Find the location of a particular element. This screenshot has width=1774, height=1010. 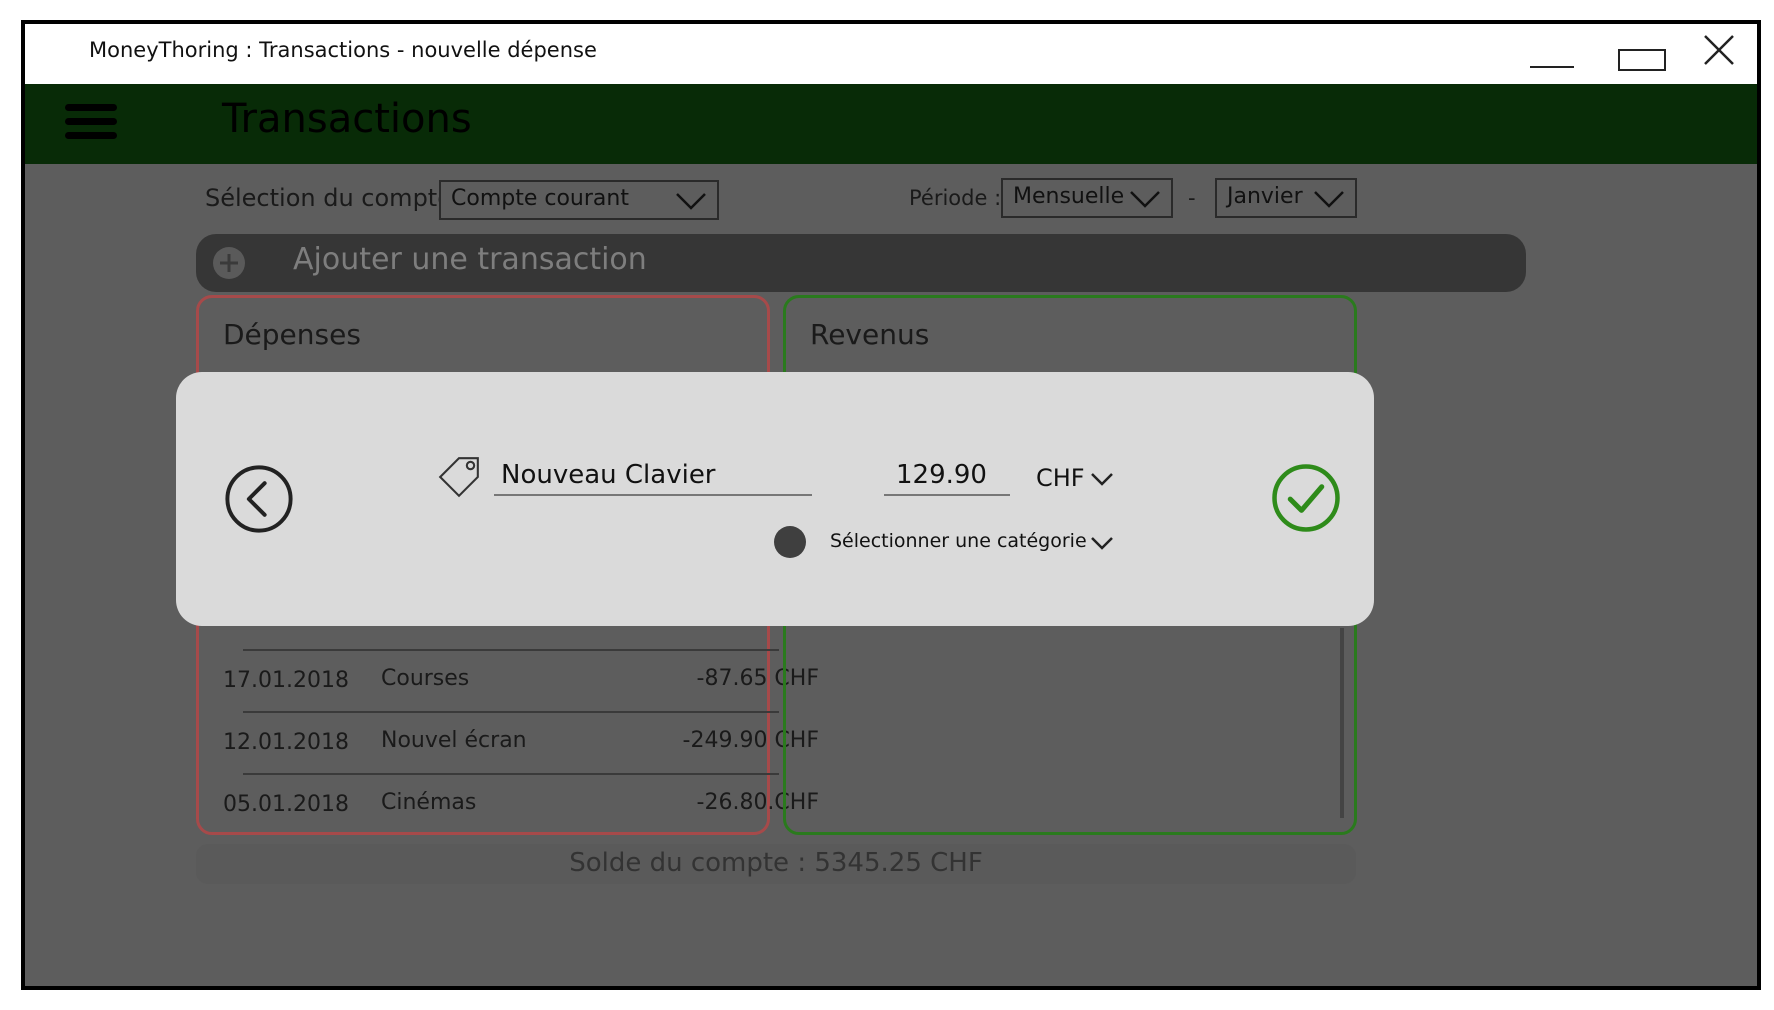

expense-row: 12.01.2018 Nouvel écran -249.90 CHF is located at coordinates (521, 743).